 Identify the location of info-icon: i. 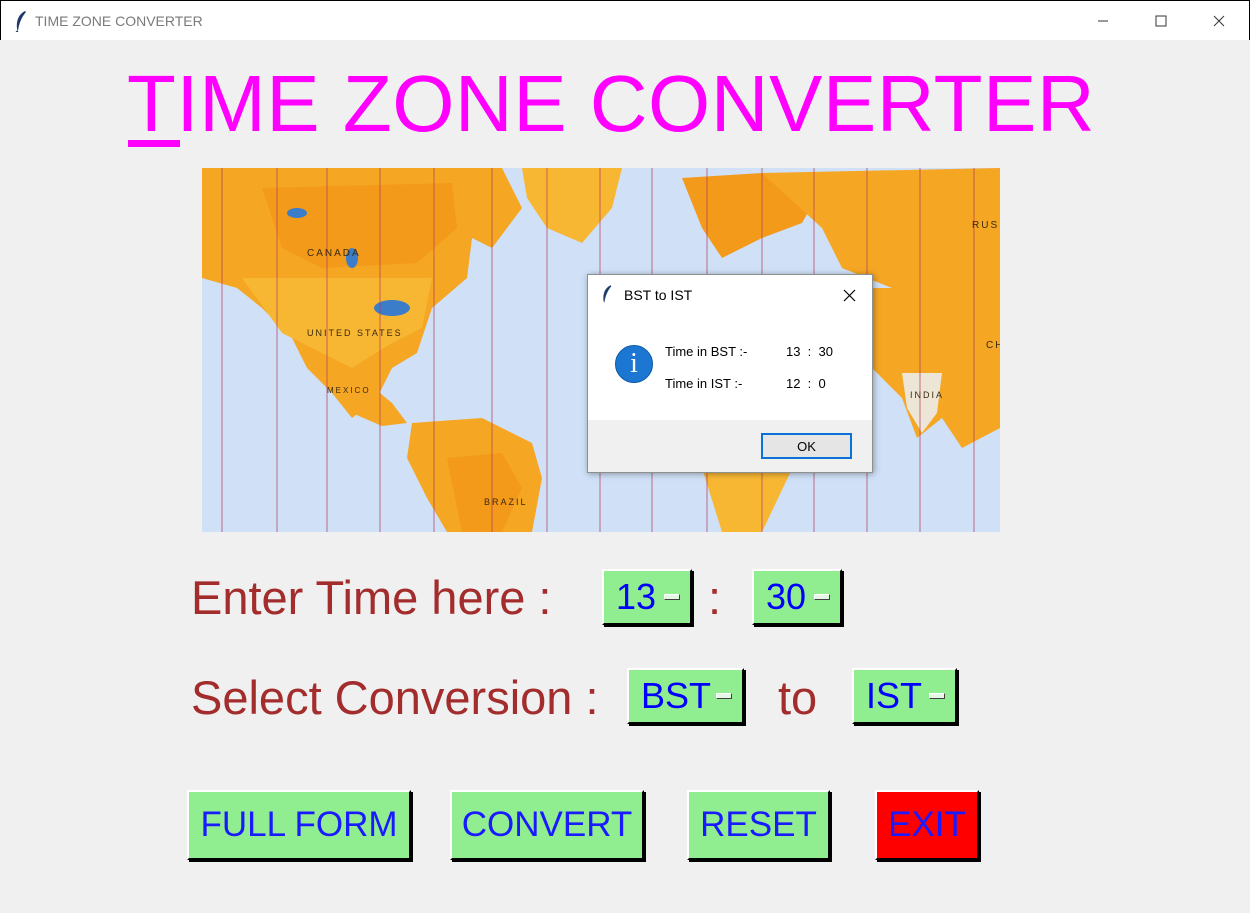
(634, 364).